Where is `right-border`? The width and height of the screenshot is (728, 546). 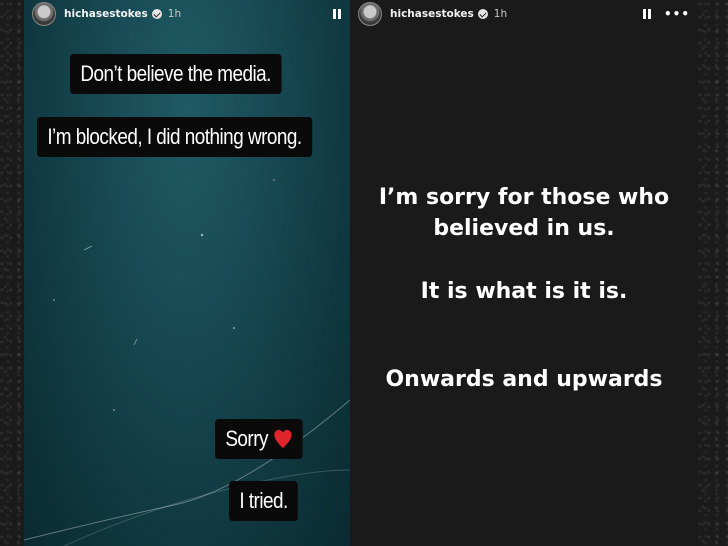 right-border is located at coordinates (713, 273).